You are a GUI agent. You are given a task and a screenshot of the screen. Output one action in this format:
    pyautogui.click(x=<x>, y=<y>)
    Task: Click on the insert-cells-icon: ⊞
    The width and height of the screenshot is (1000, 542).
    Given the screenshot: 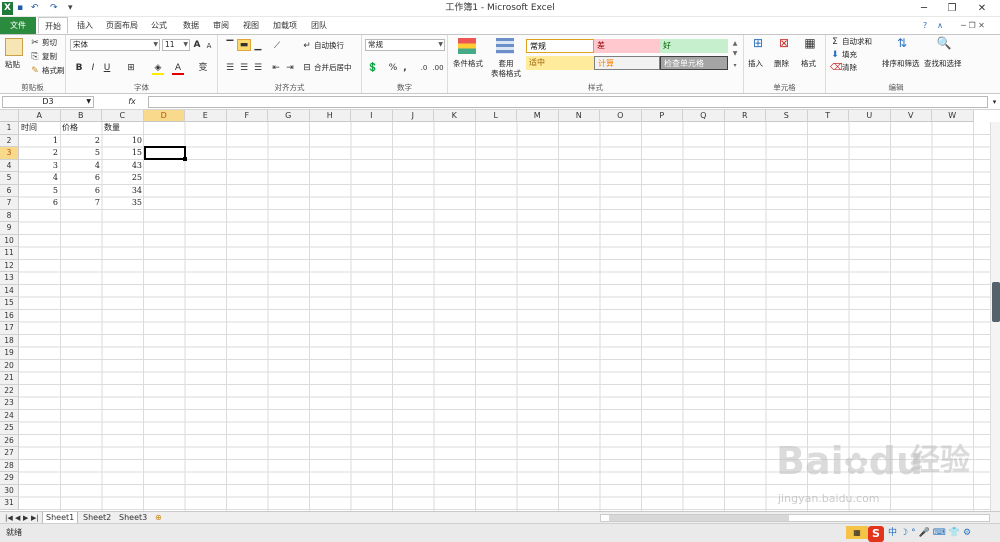 What is the action you would take?
    pyautogui.click(x=758, y=45)
    